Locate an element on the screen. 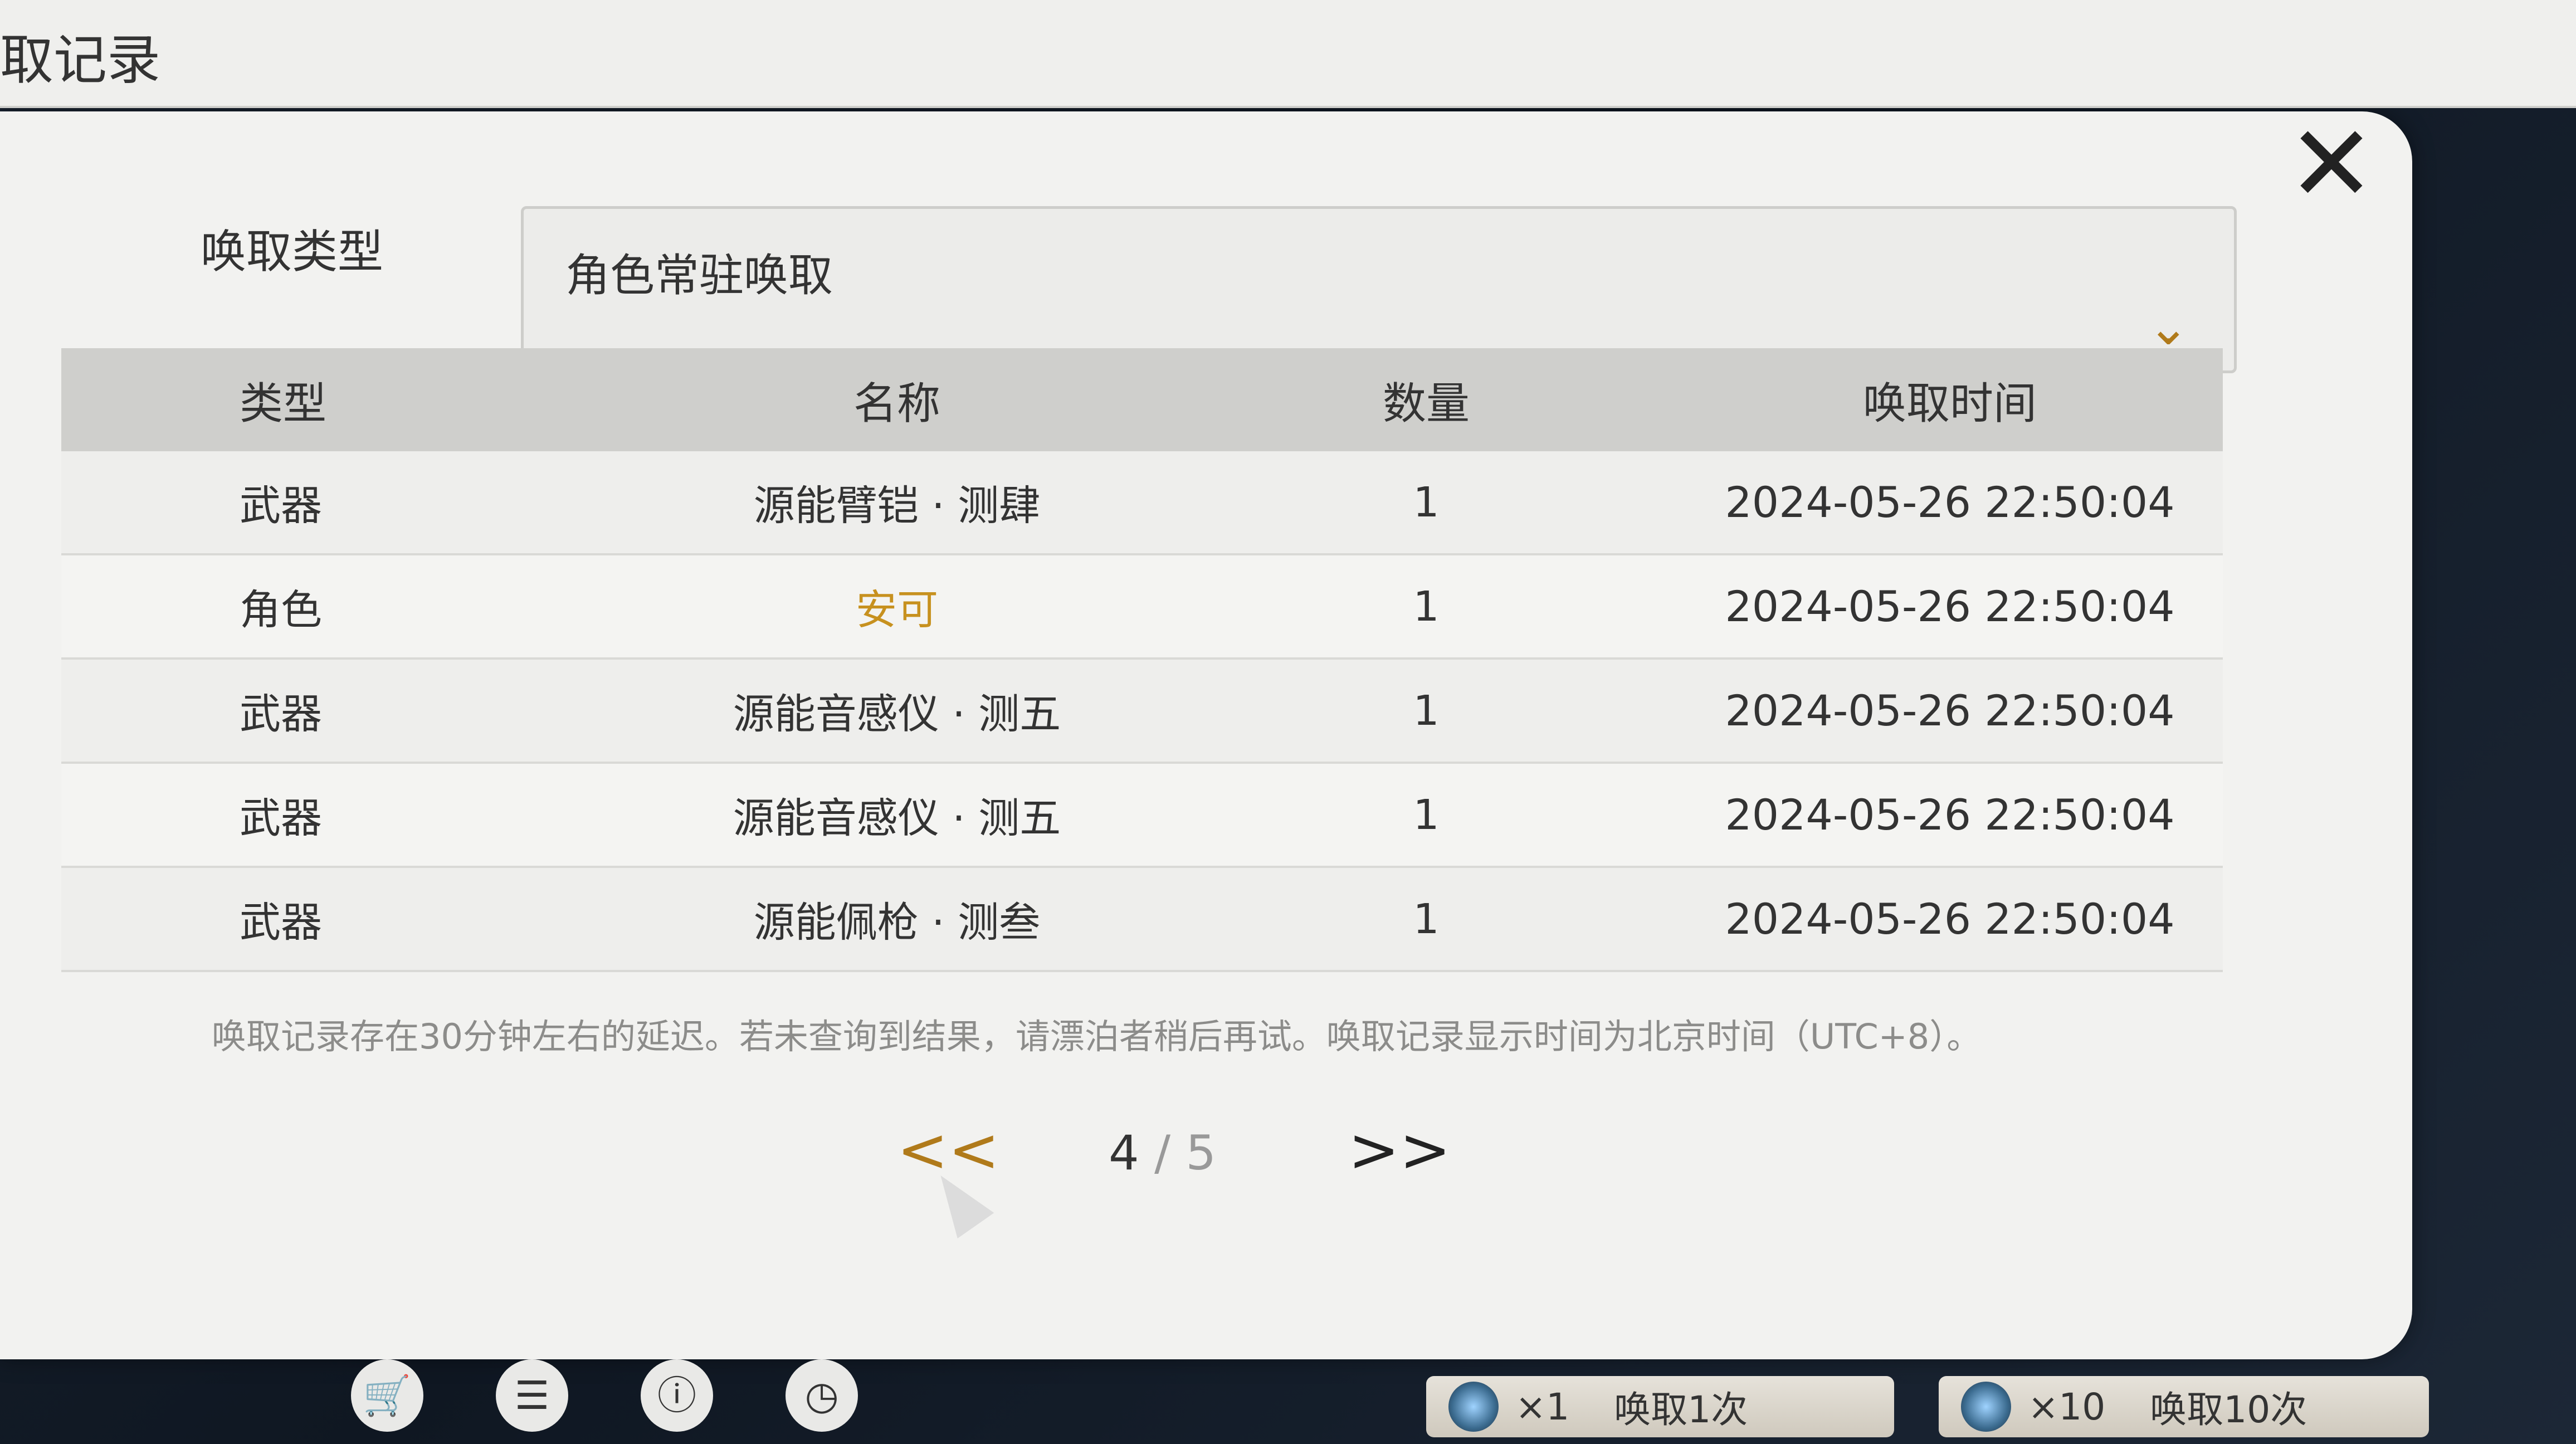 The image size is (2576, 1444). pull-ten-button: ×10 唤取10次 is located at coordinates (2184, 1406).